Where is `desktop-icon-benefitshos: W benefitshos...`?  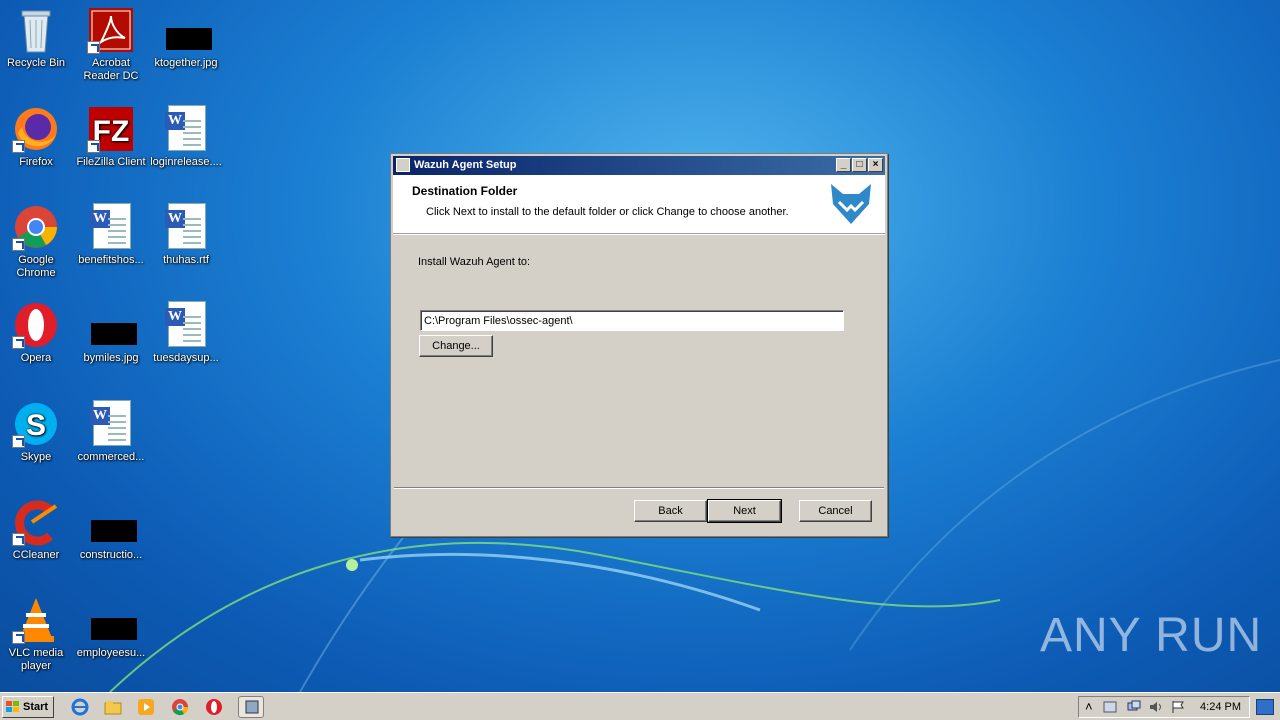 desktop-icon-benefitshos: W benefitshos... is located at coordinates (111, 235).